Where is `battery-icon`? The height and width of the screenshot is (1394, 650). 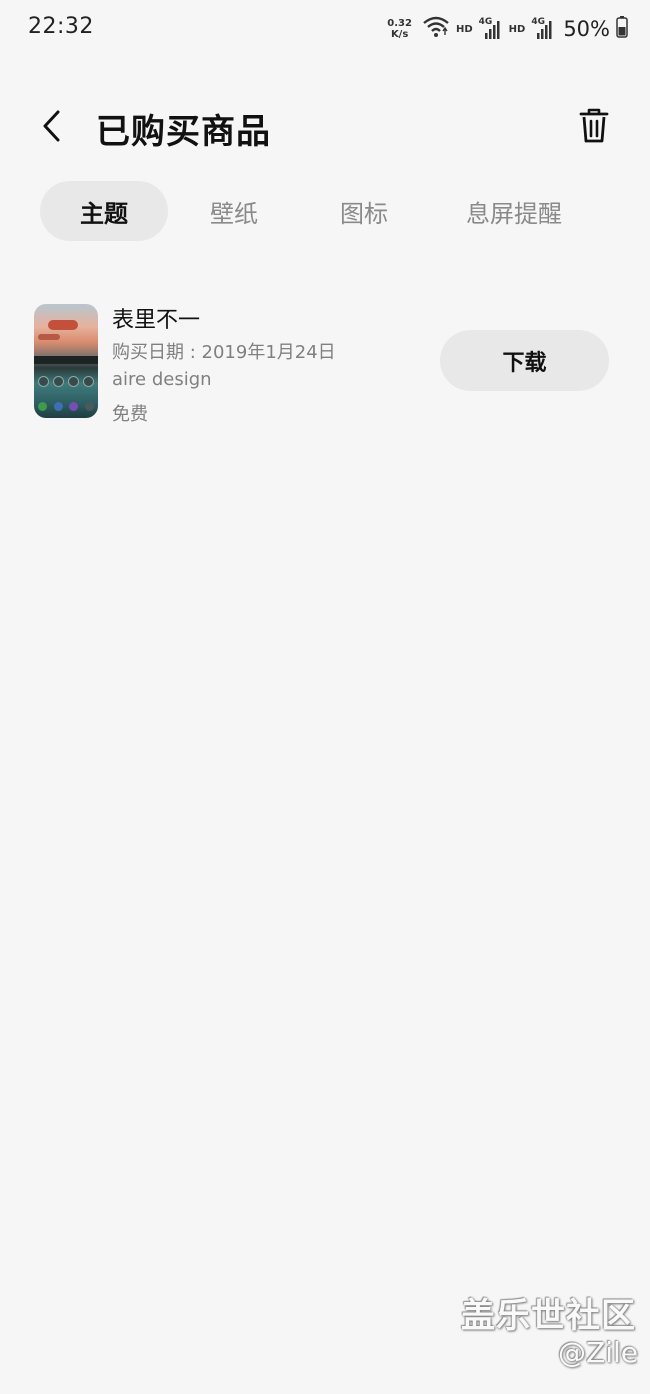 battery-icon is located at coordinates (622, 29).